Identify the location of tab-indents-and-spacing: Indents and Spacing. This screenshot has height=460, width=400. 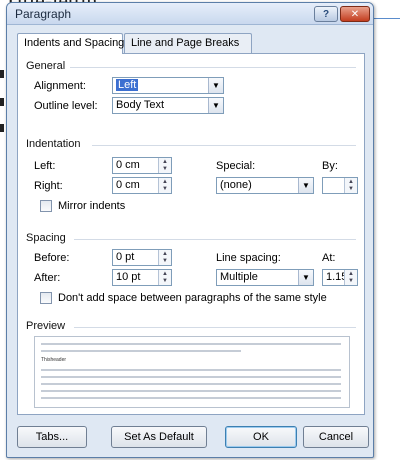
(71, 43).